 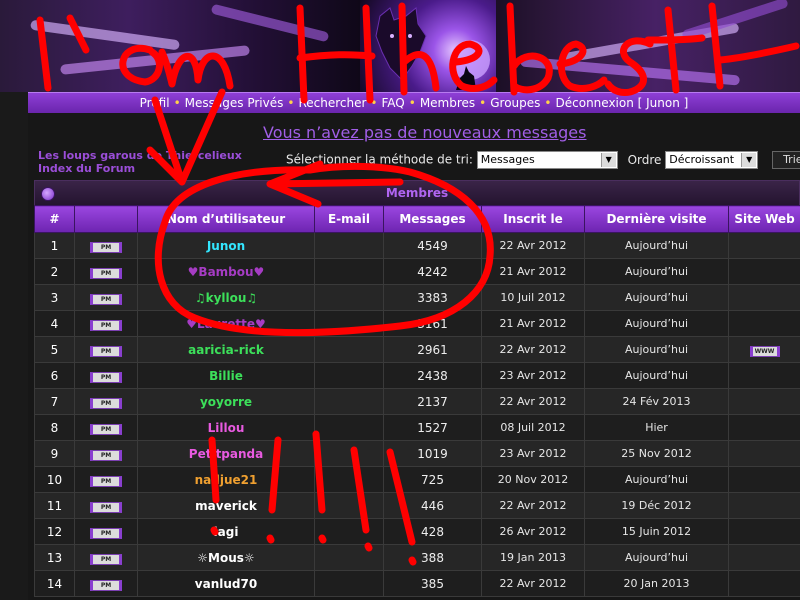 I want to click on username-cell: Billie, so click(x=226, y=375).